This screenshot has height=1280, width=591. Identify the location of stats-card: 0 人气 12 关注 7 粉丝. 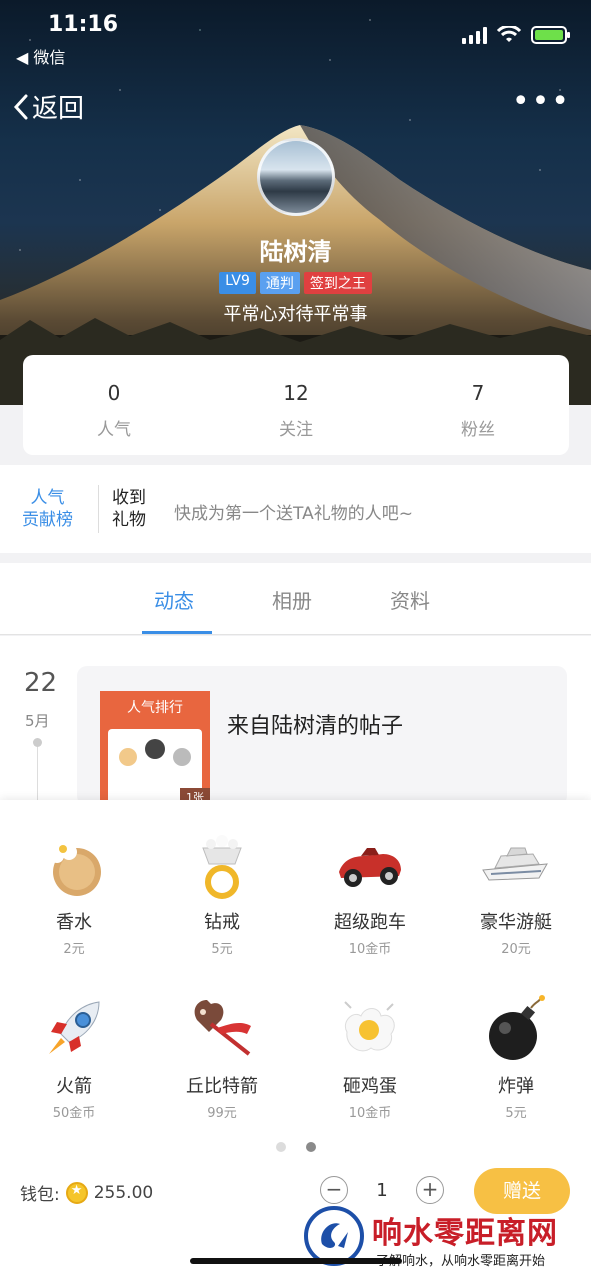
(296, 405).